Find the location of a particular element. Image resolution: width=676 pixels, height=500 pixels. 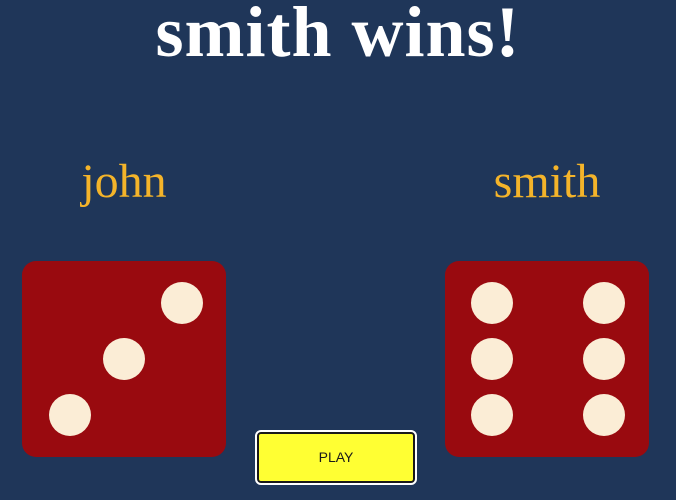

player-2-name: smith is located at coordinates (547, 181).